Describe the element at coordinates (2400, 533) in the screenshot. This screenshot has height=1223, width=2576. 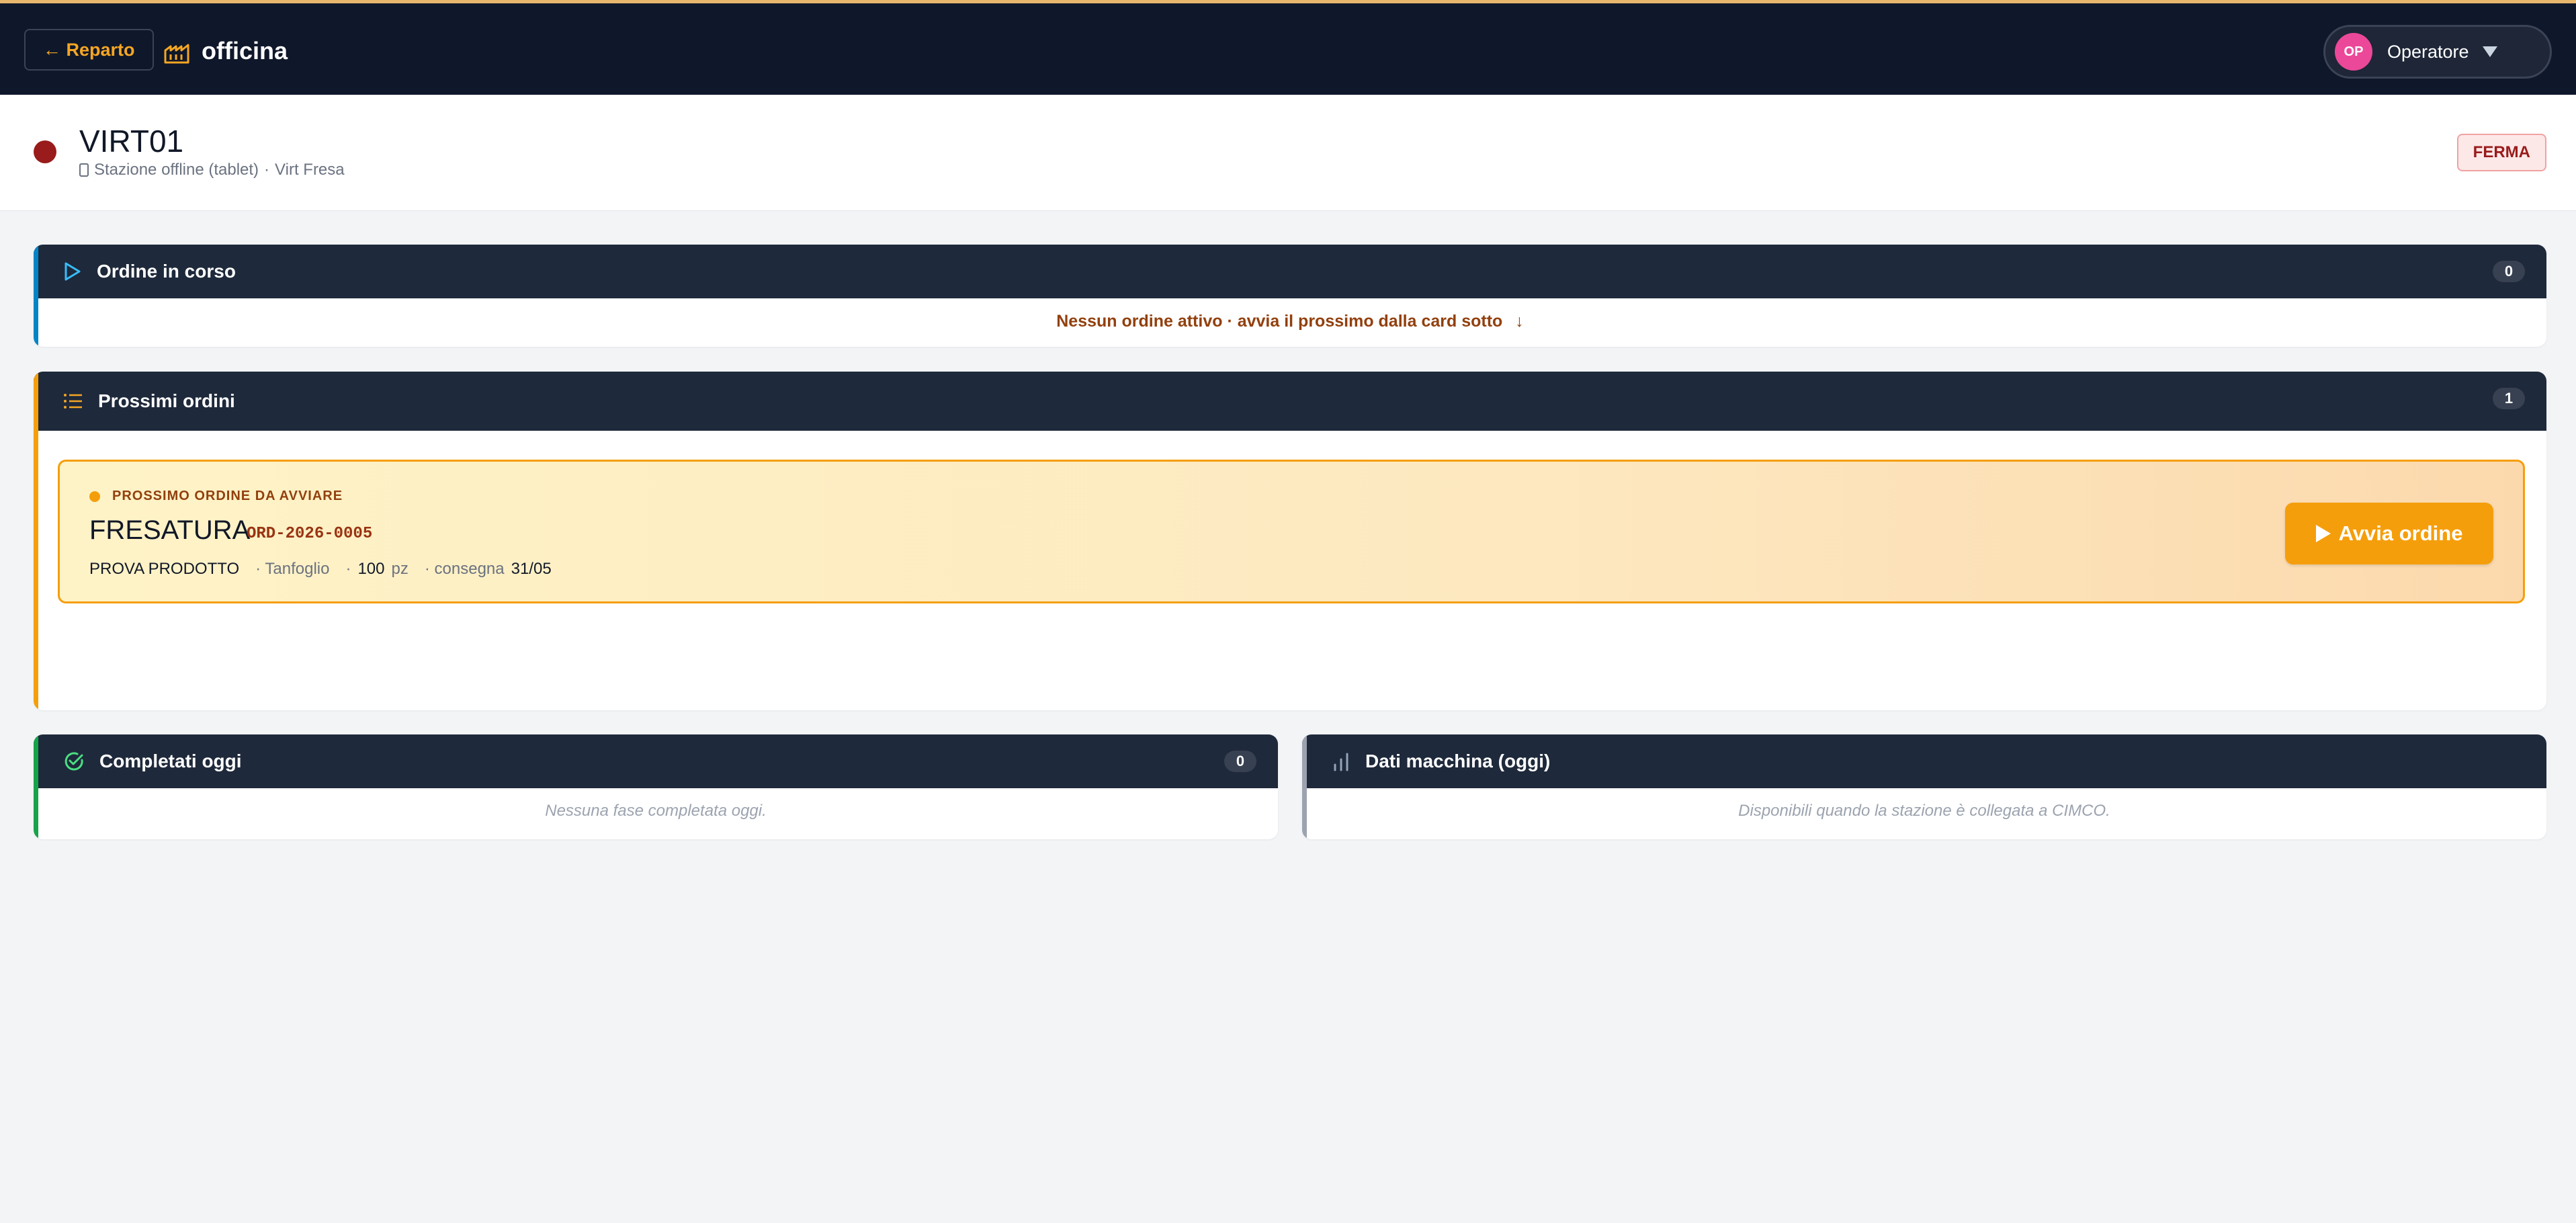
I see `start-order-label: Avvia ordine` at that location.